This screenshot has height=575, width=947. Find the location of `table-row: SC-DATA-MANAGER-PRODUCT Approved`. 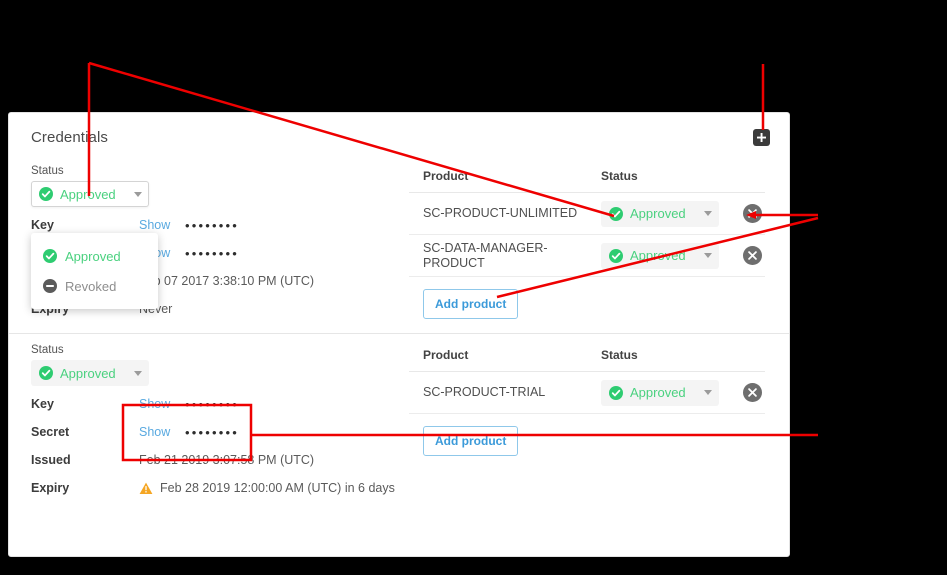

table-row: SC-DATA-MANAGER-PRODUCT Approved is located at coordinates (587, 256).